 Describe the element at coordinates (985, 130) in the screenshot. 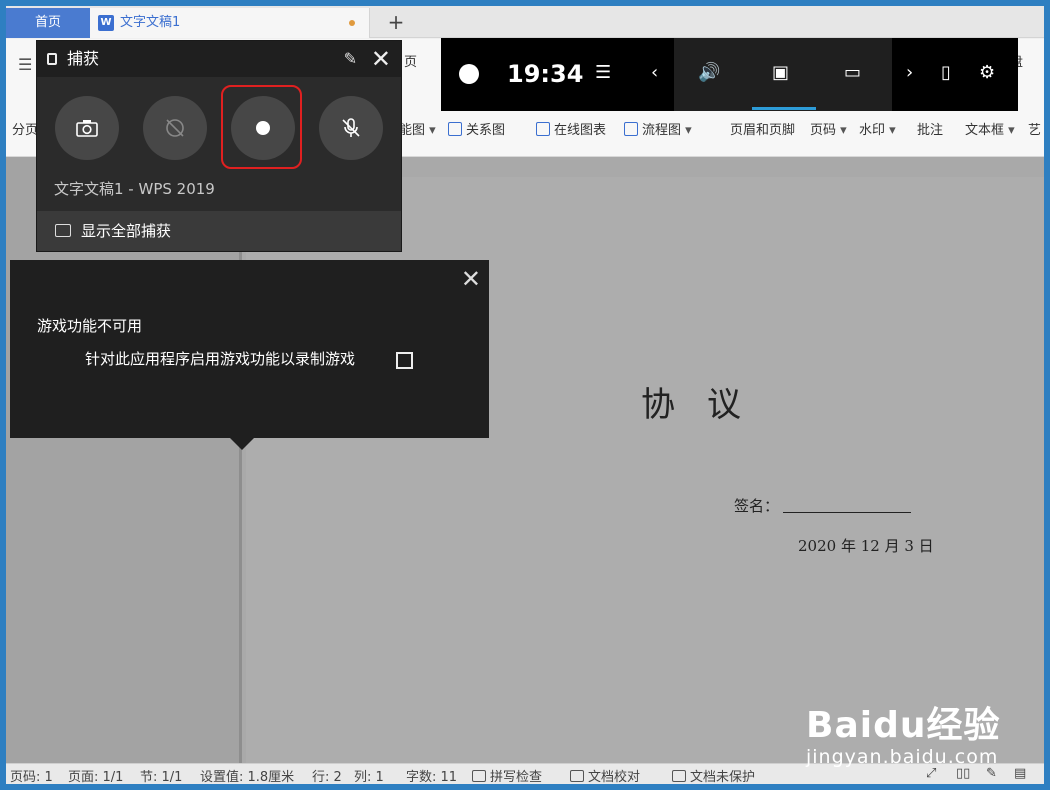

I see `textbox-label: 文本框` at that location.